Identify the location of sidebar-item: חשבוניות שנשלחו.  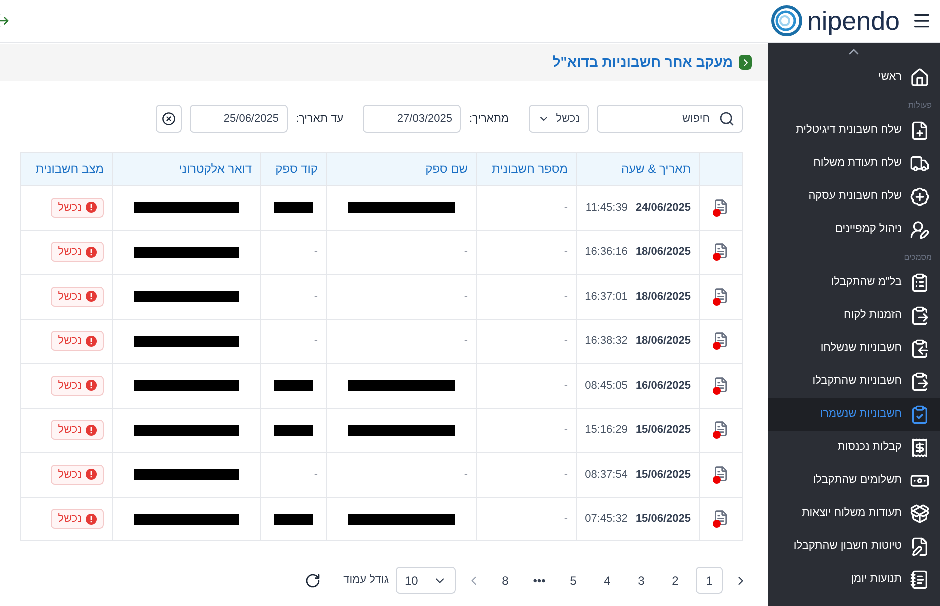
(854, 348).